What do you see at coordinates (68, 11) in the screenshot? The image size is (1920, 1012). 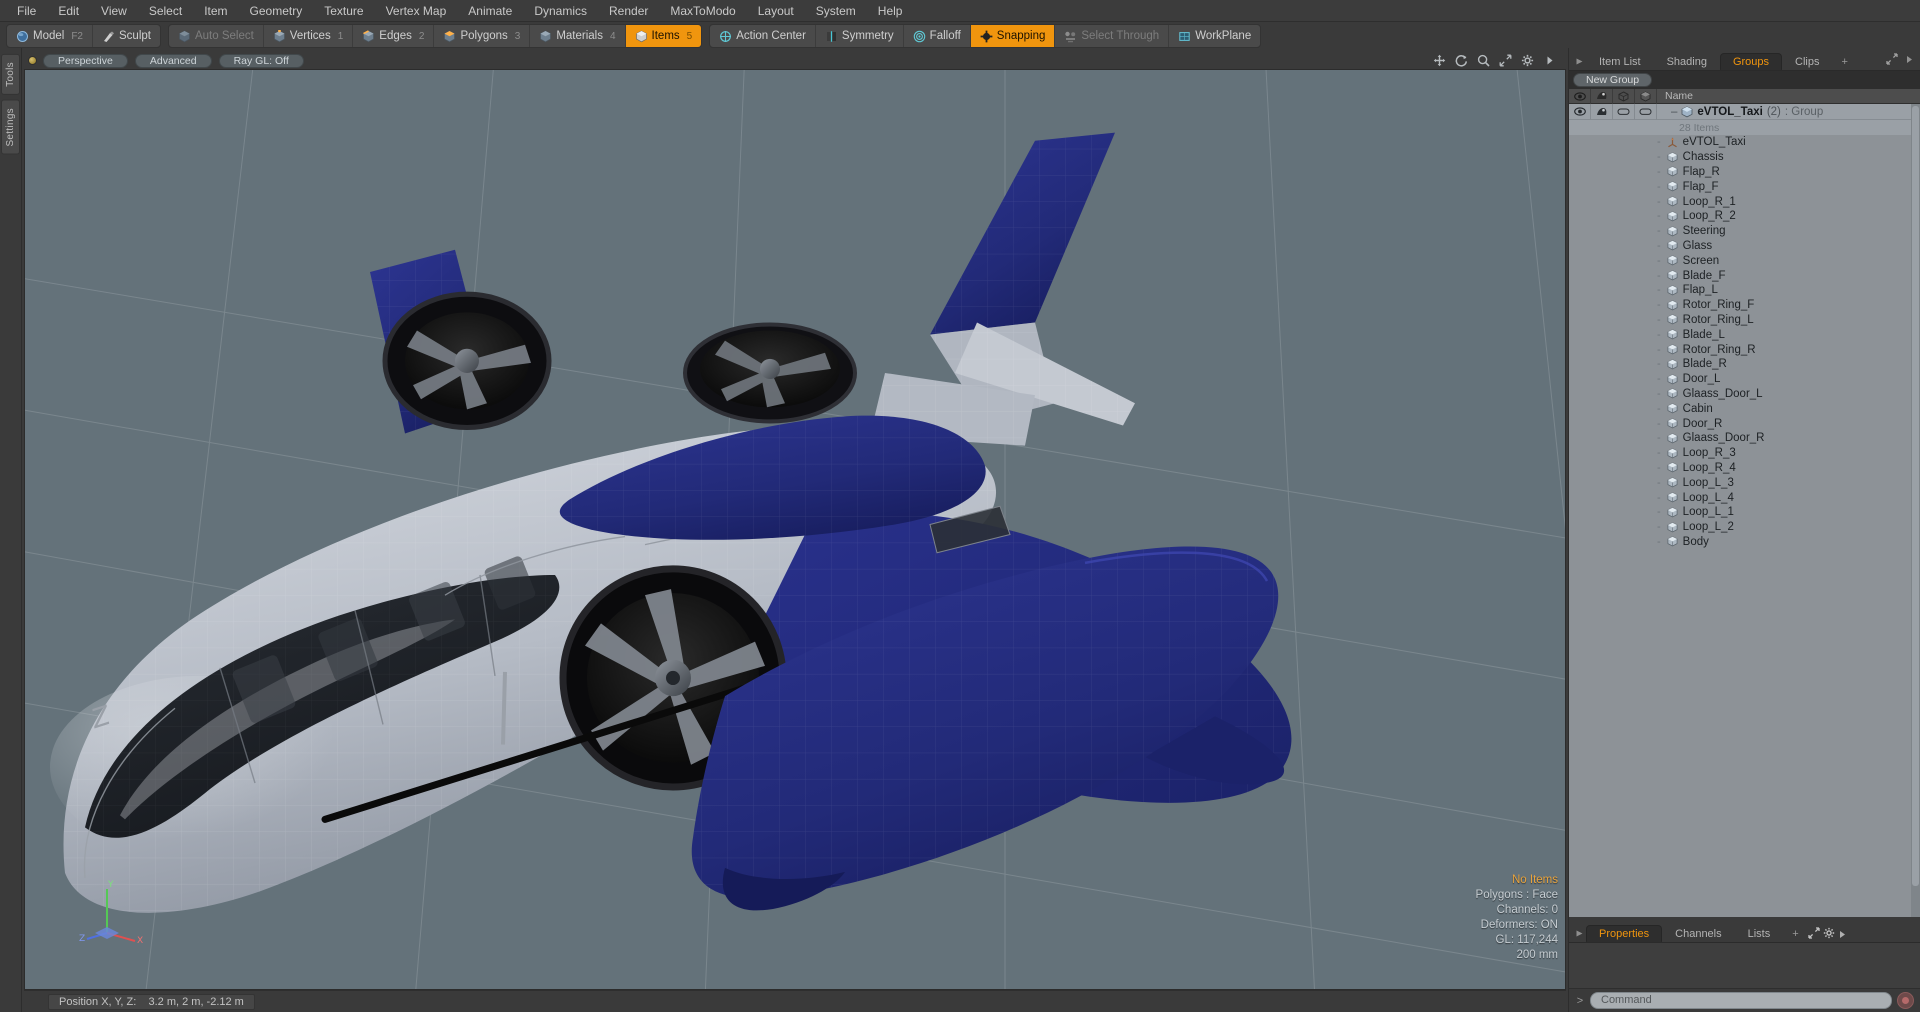 I see `menu-item-edit: Edit` at bounding box center [68, 11].